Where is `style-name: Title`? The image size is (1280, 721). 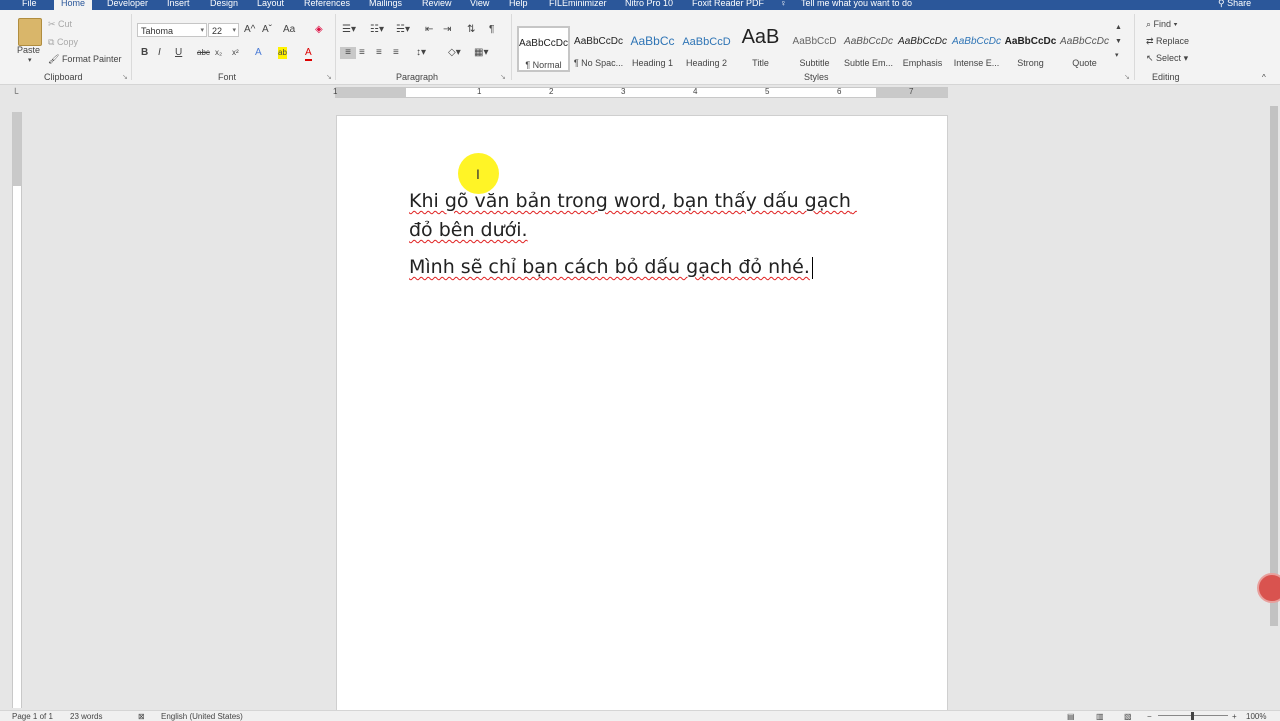
style-name: Title is located at coordinates (760, 63).